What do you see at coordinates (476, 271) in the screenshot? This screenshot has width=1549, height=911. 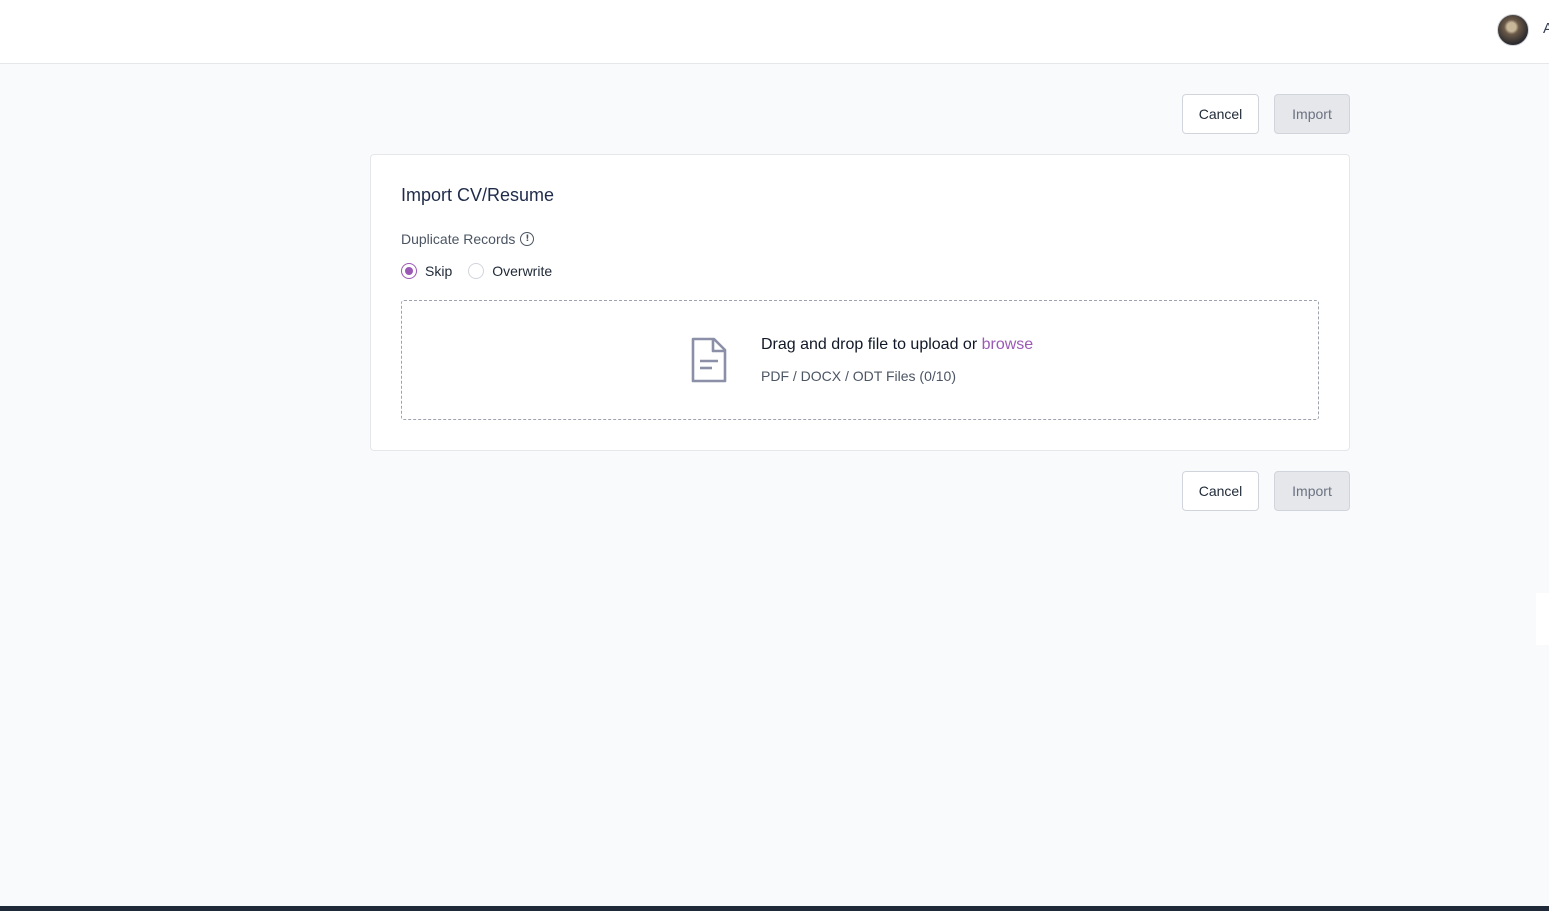 I see `radio-overwrite` at bounding box center [476, 271].